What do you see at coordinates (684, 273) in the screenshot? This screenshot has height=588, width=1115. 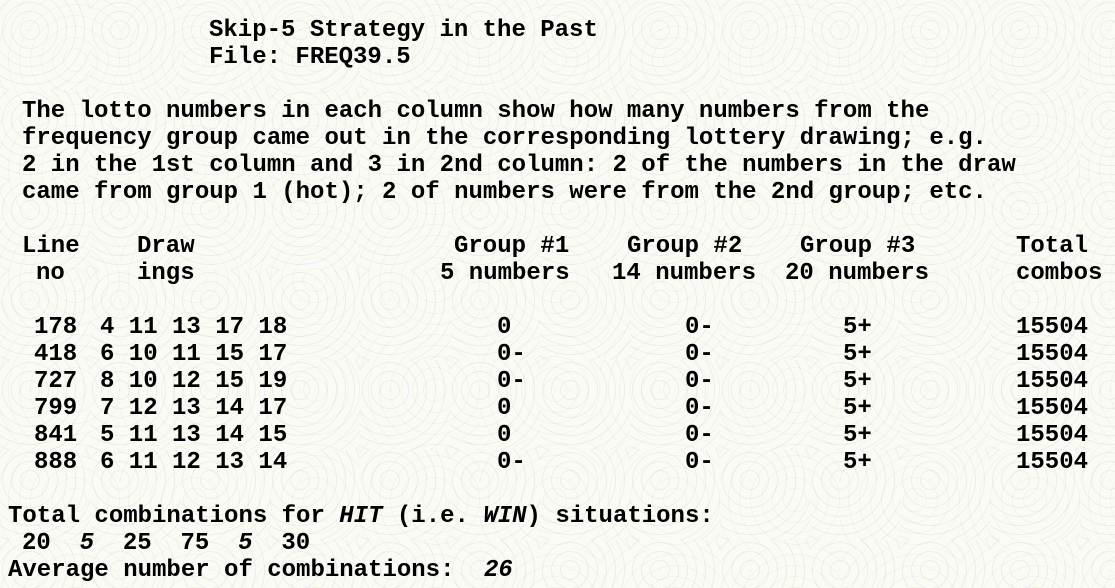 I see `header-group2-size: 14 numbers` at bounding box center [684, 273].